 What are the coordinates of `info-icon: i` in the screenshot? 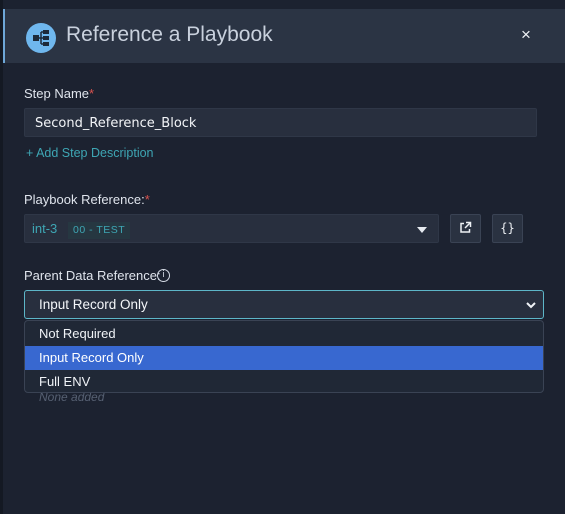 It's located at (163, 275).